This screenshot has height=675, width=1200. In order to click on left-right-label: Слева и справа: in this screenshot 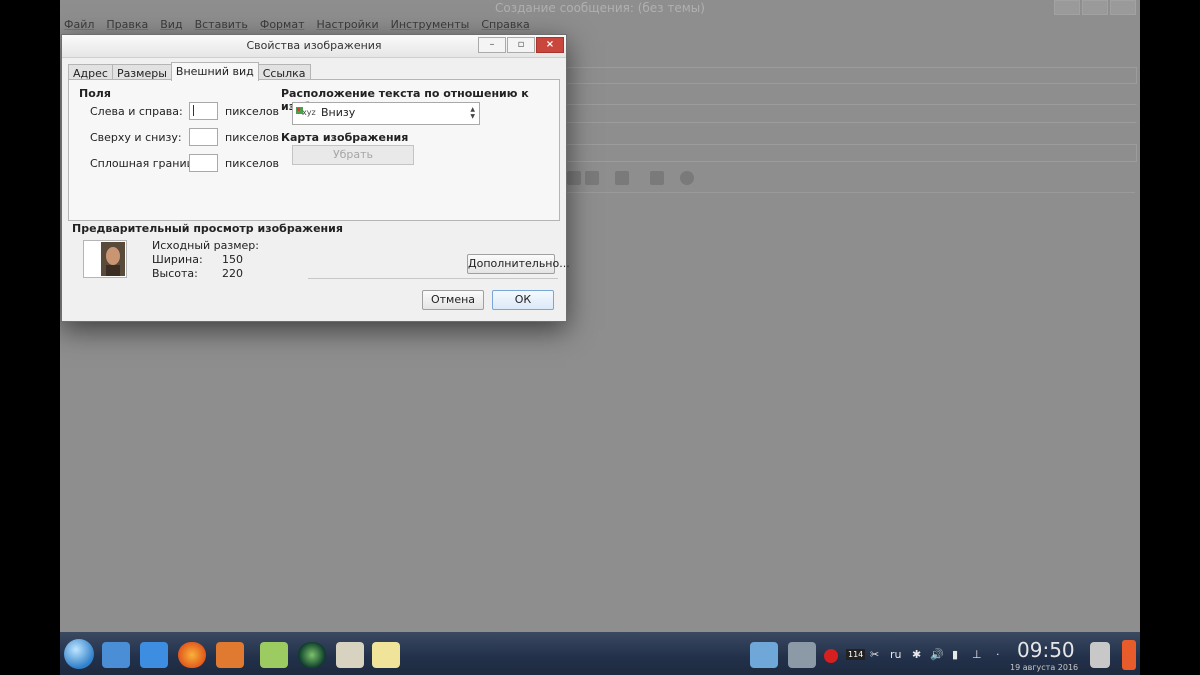, I will do `click(136, 111)`.